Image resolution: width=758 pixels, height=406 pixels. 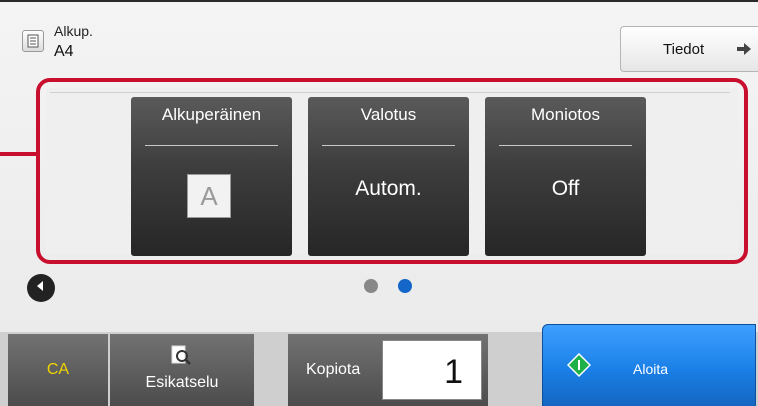 I want to click on info-button: Tiedot, so click(x=689, y=49).